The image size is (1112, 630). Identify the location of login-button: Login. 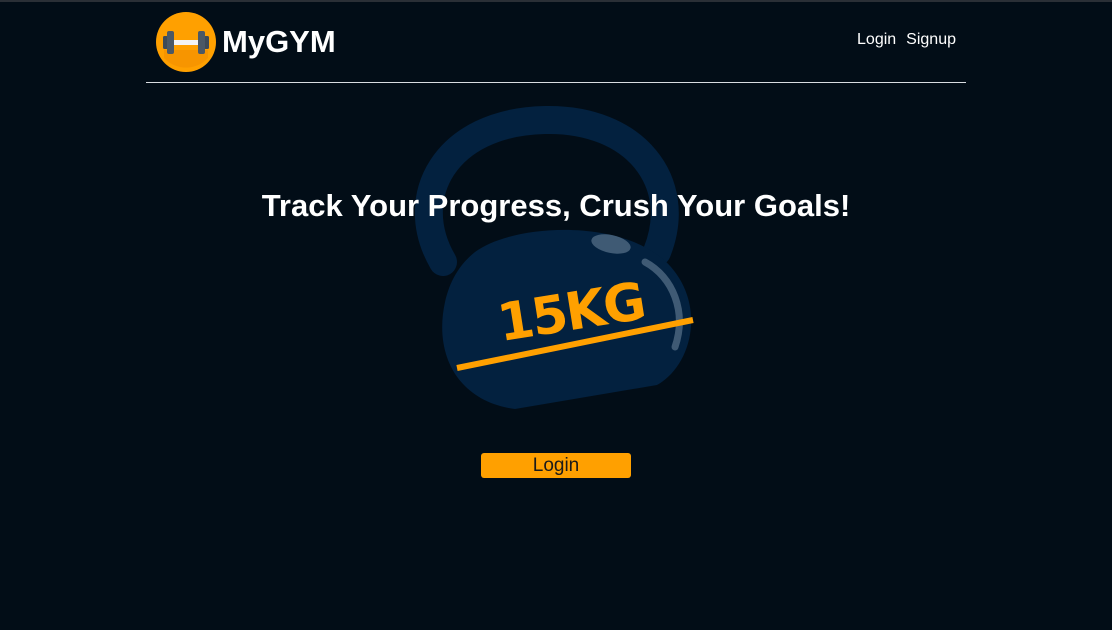
(556, 465).